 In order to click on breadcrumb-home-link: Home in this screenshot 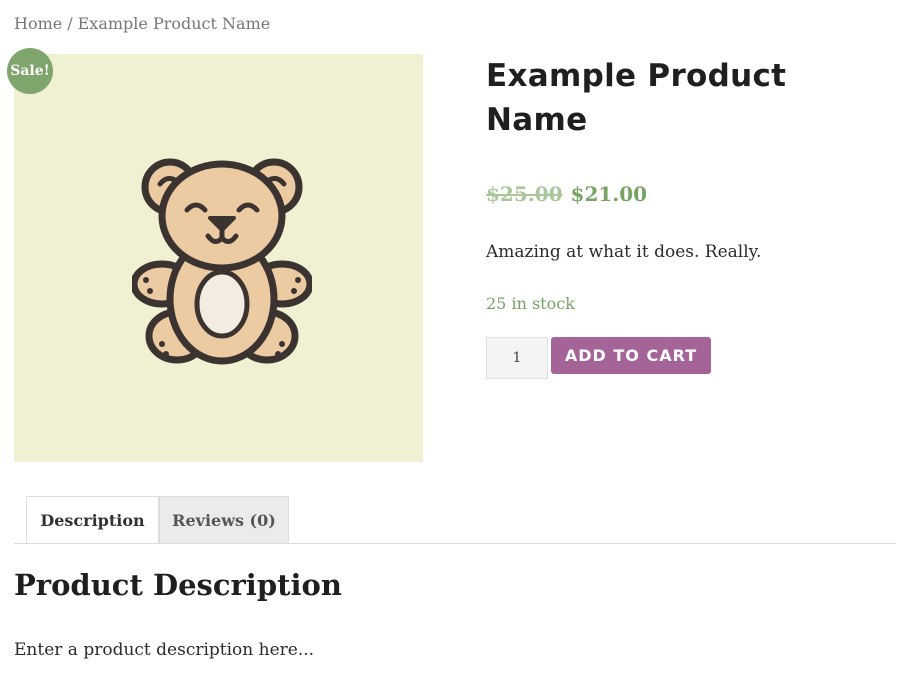, I will do `click(38, 23)`.